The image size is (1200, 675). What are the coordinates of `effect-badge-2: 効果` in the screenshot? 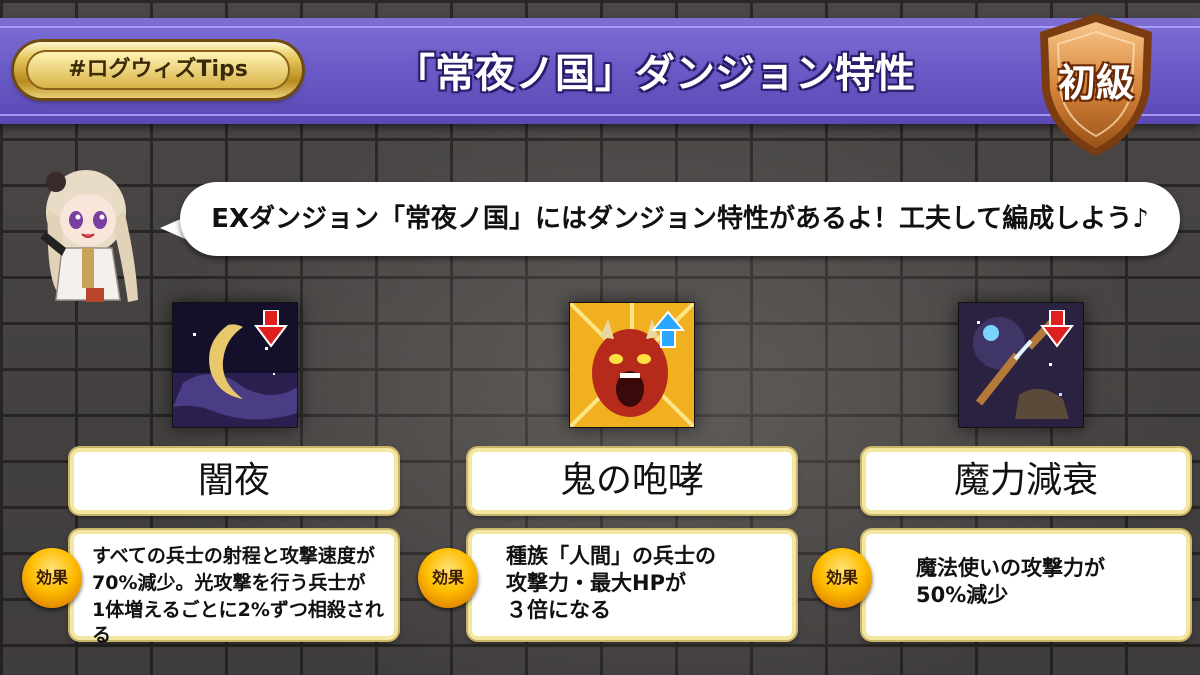 It's located at (448, 578).